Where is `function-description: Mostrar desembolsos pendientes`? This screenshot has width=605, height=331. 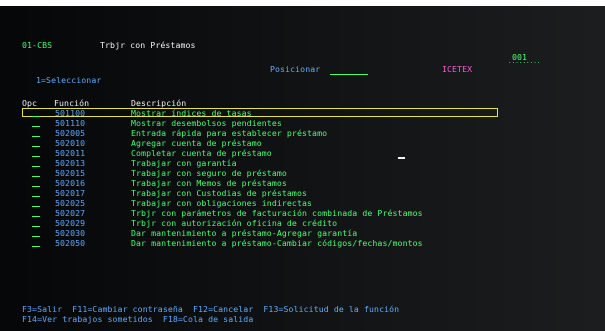 function-description: Mostrar desembolsos pendientes is located at coordinates (206, 123).